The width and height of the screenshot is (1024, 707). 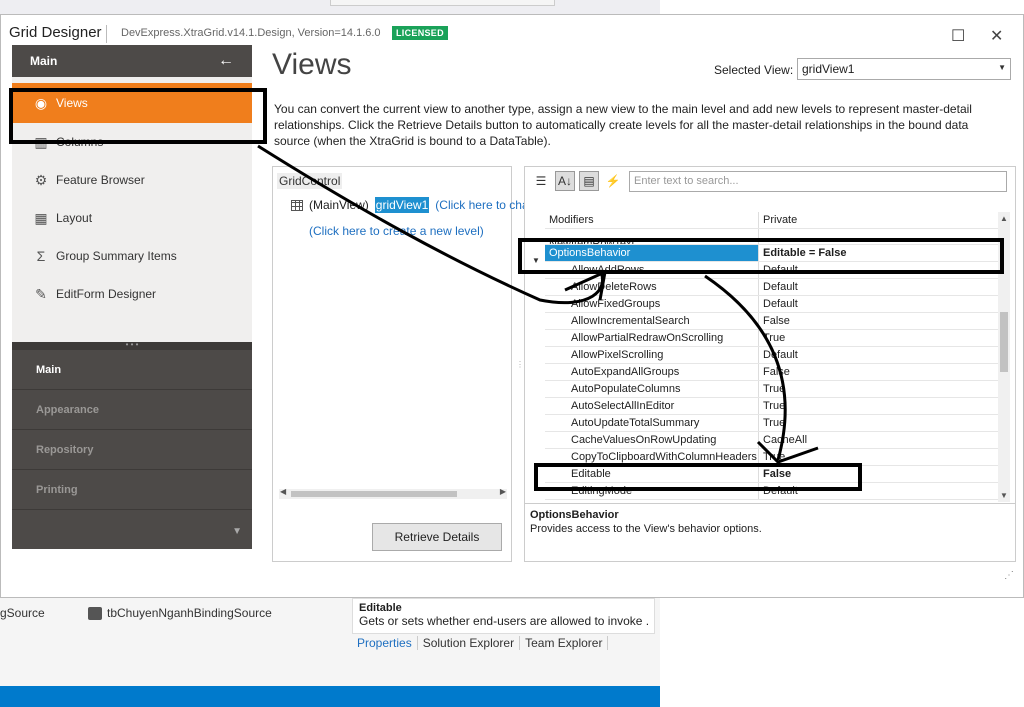 I want to click on nav-group-printing: Printing, so click(x=132, y=490).